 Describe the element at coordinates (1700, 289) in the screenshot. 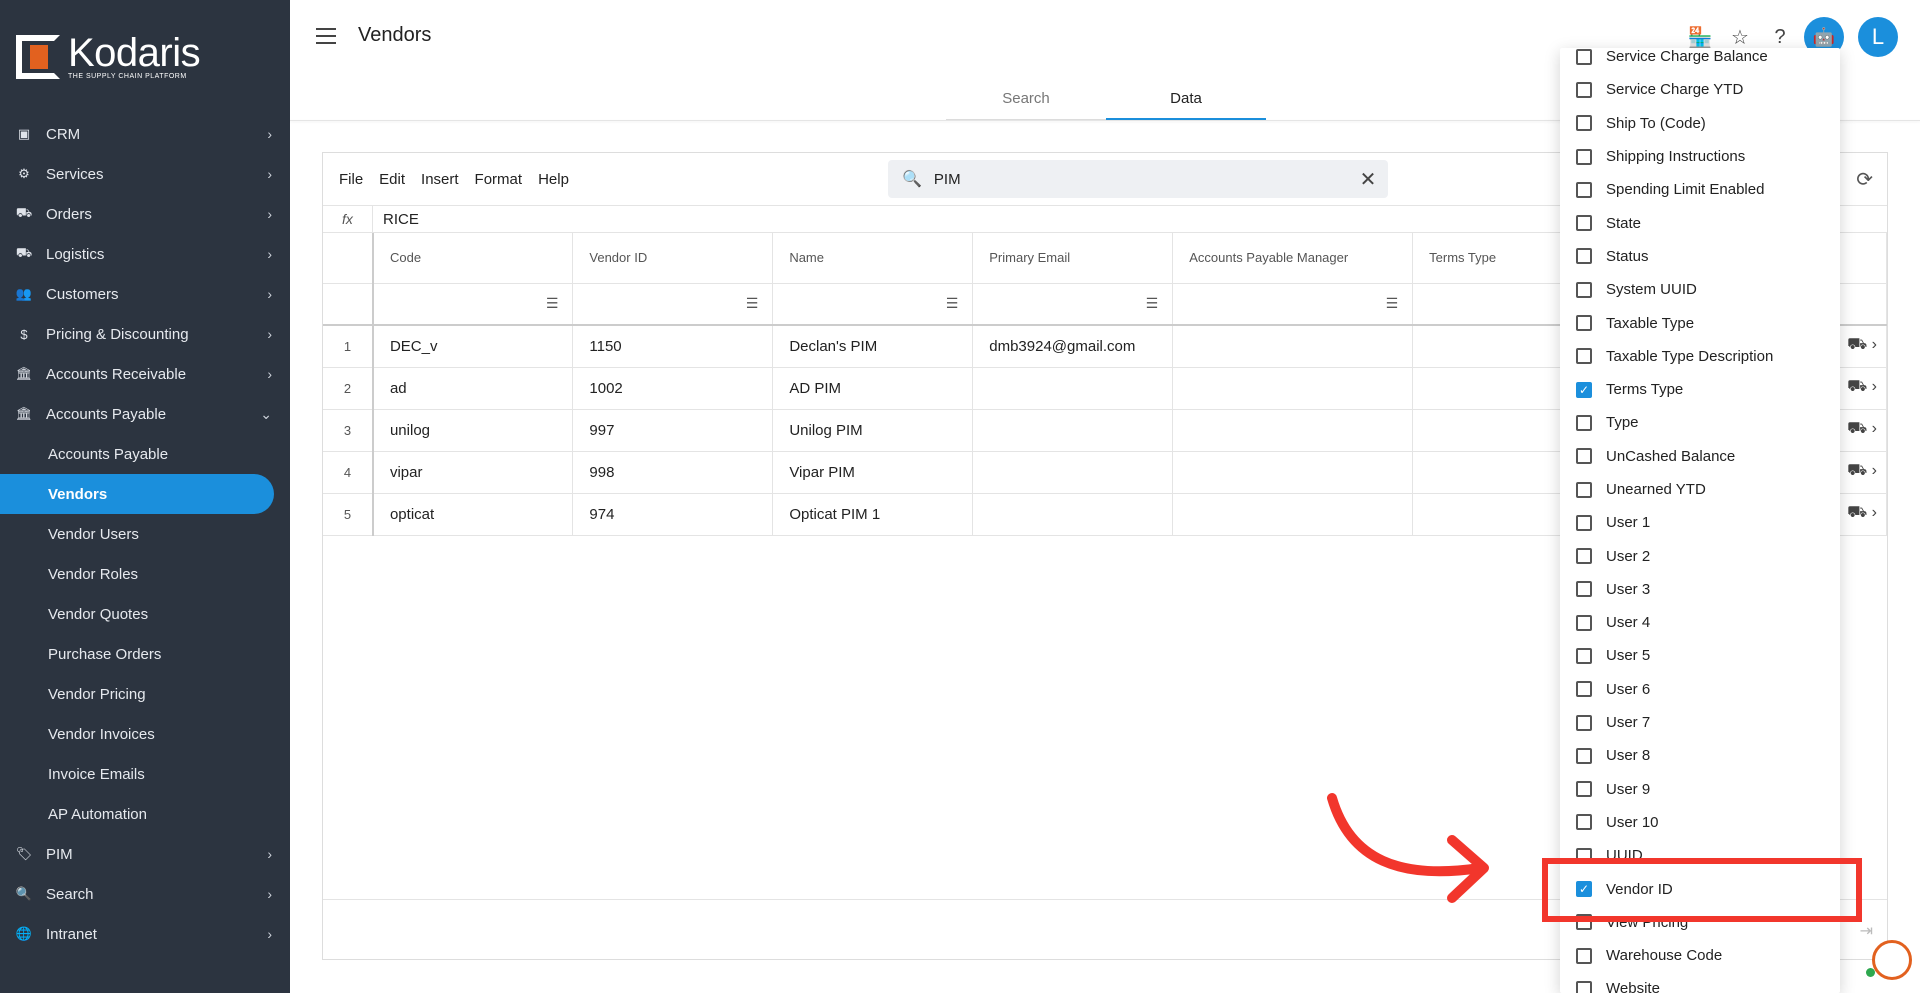

I see `column-option: System UUID` at that location.